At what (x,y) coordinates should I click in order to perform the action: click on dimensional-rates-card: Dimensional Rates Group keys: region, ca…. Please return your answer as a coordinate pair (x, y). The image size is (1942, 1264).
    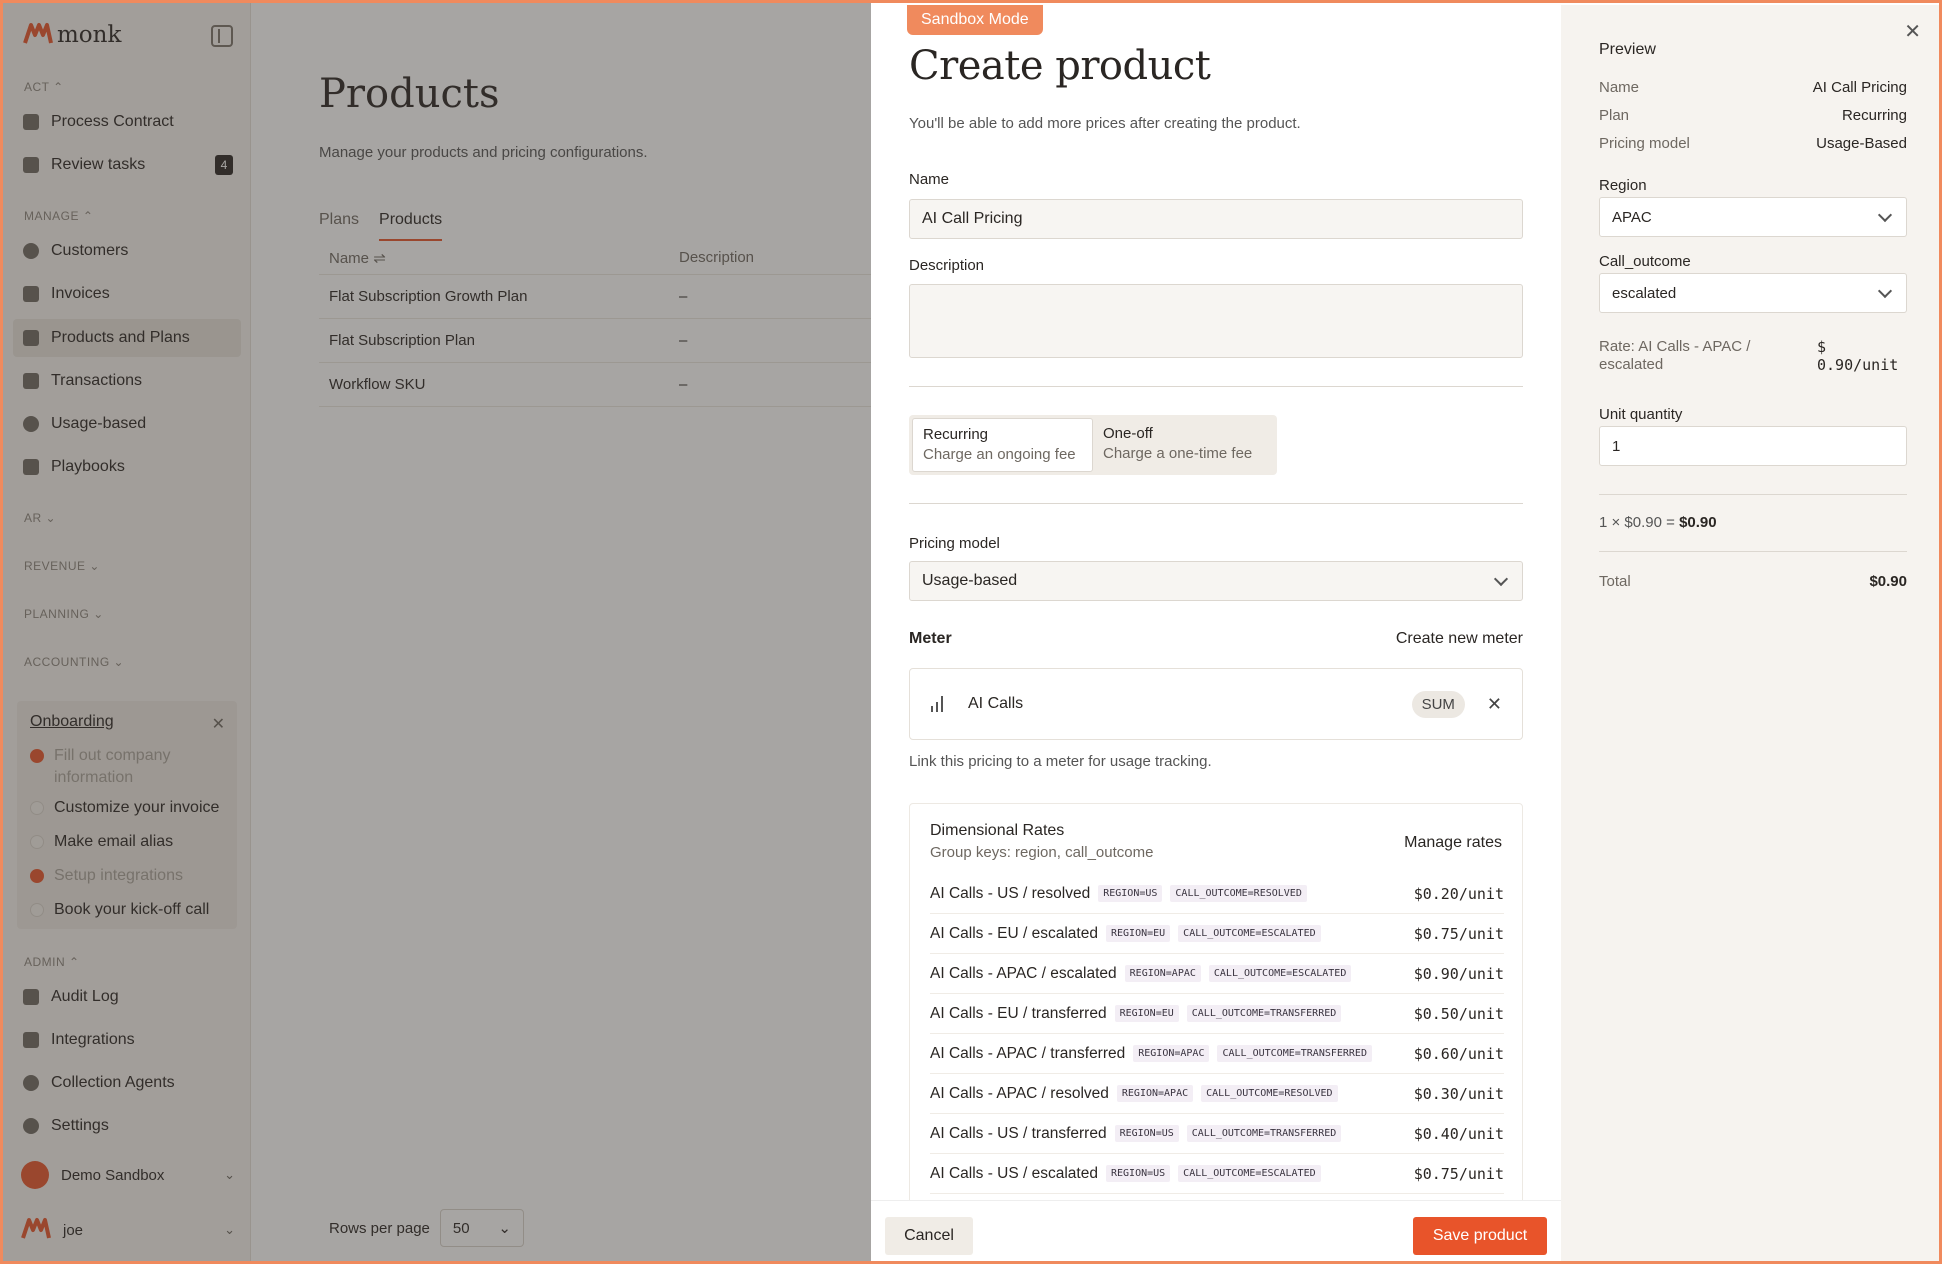
    Looking at the image, I should click on (1216, 1013).